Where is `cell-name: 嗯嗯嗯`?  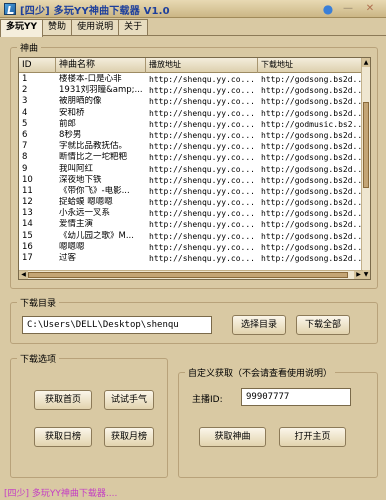 cell-name: 嗯嗯嗯 is located at coordinates (72, 246).